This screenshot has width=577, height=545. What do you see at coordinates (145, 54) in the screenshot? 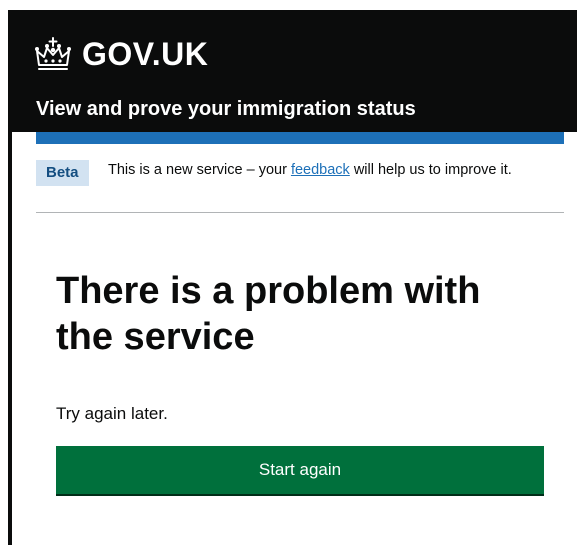
I see `logo-text: GOV.UK` at bounding box center [145, 54].